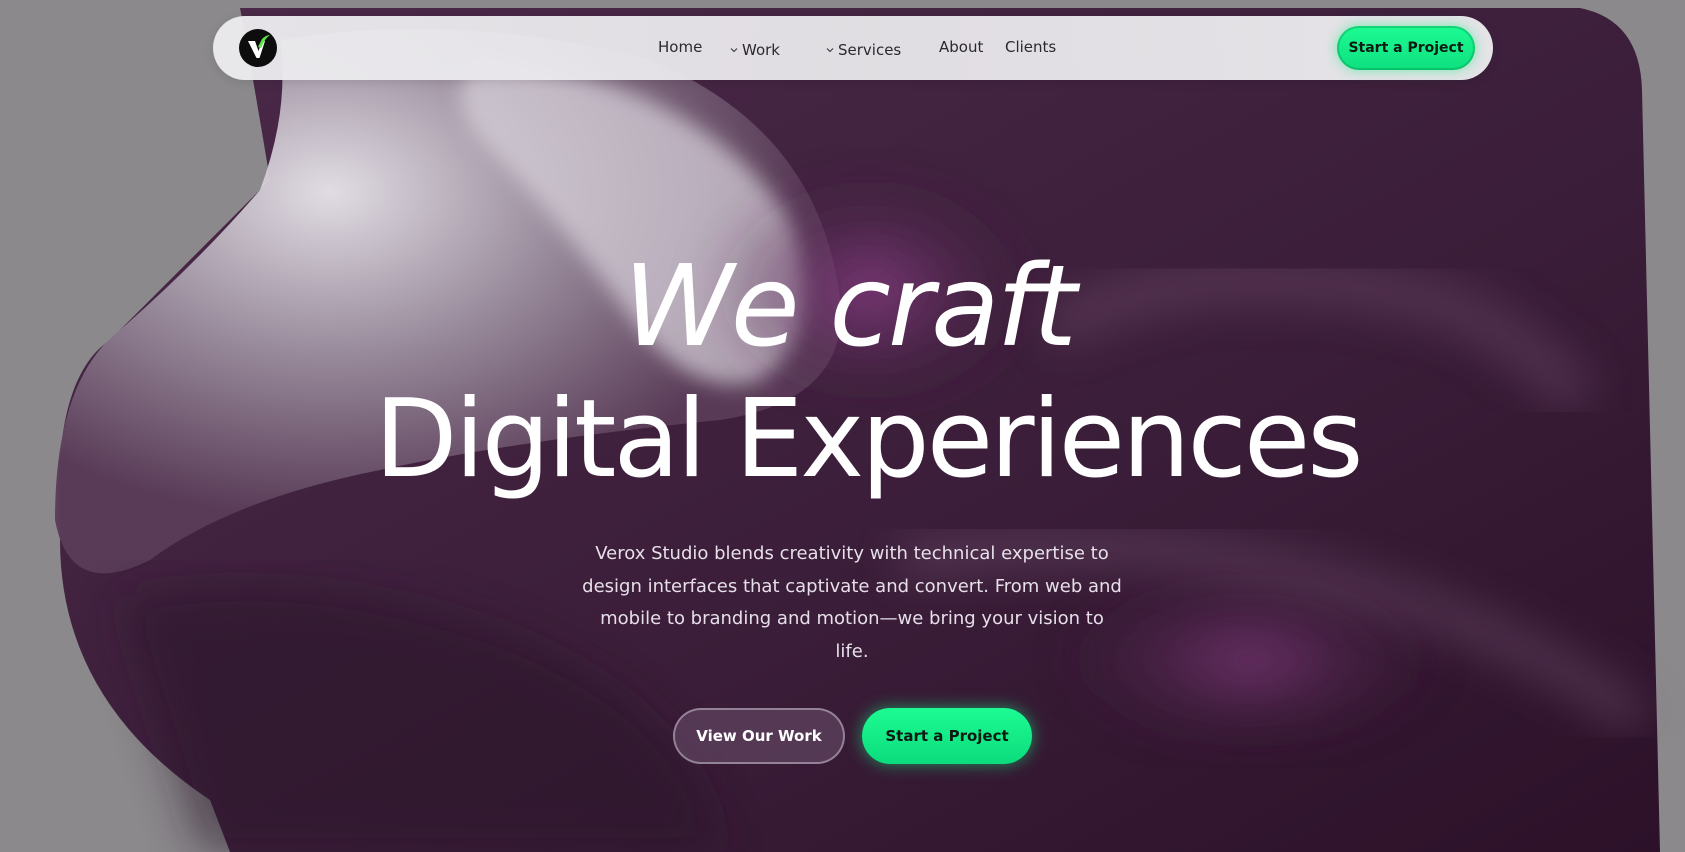 The height and width of the screenshot is (852, 1685). I want to click on nav-work: Work, so click(754, 50).